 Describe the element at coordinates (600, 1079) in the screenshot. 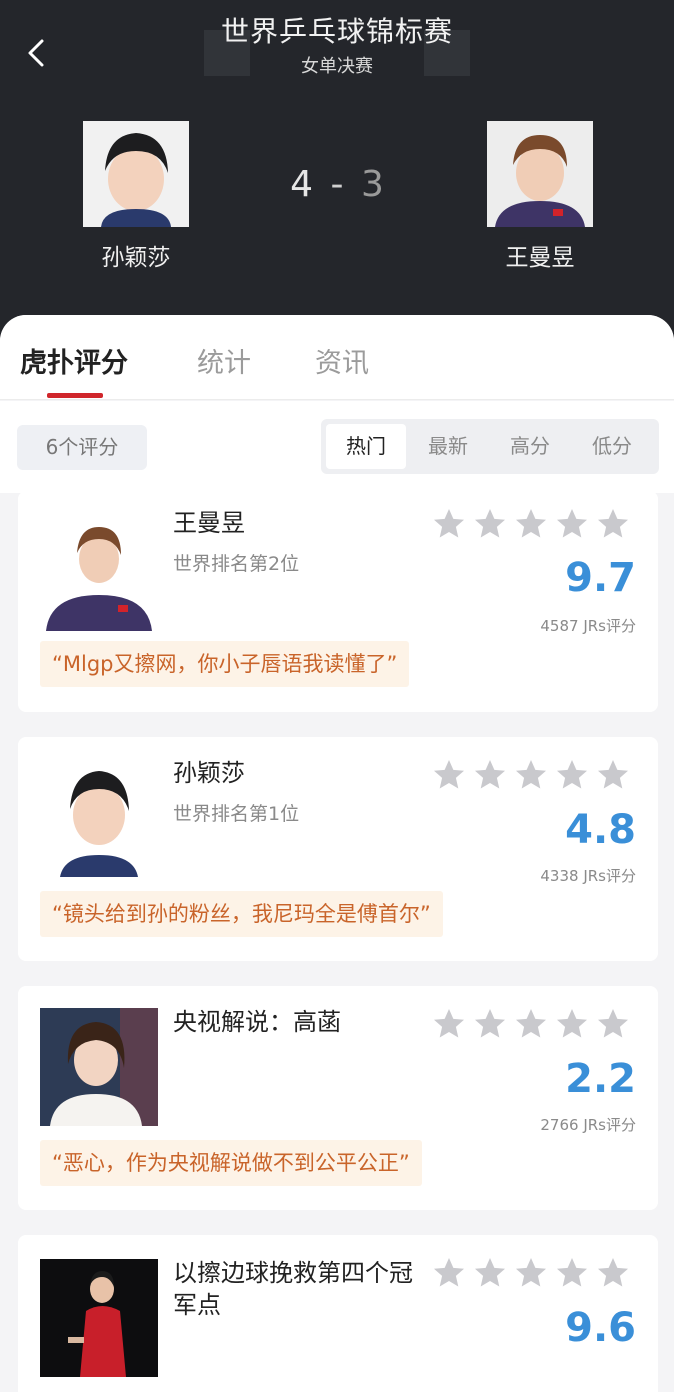

I see `rating-score: 2.2` at that location.